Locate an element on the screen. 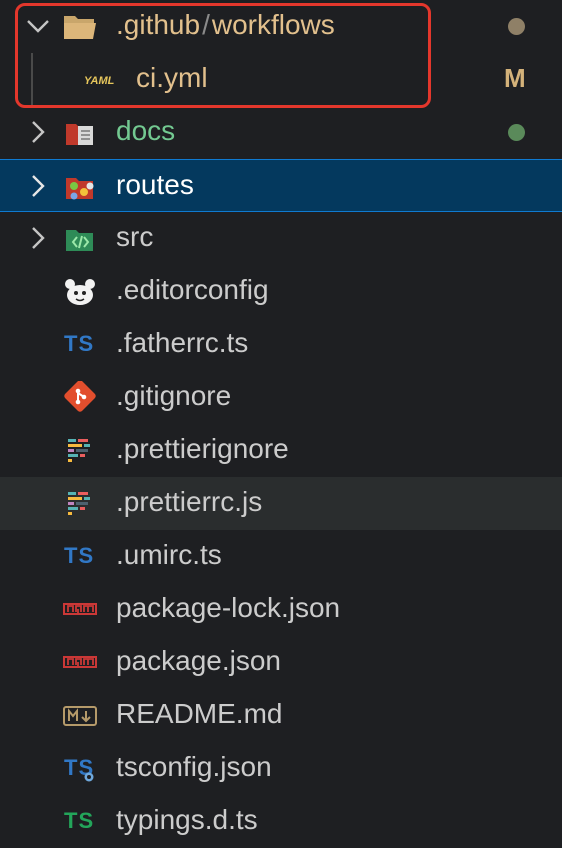 This screenshot has height=848, width=562. file-label-fatherrc-ts: .fatherrc.ts is located at coordinates (182, 342).